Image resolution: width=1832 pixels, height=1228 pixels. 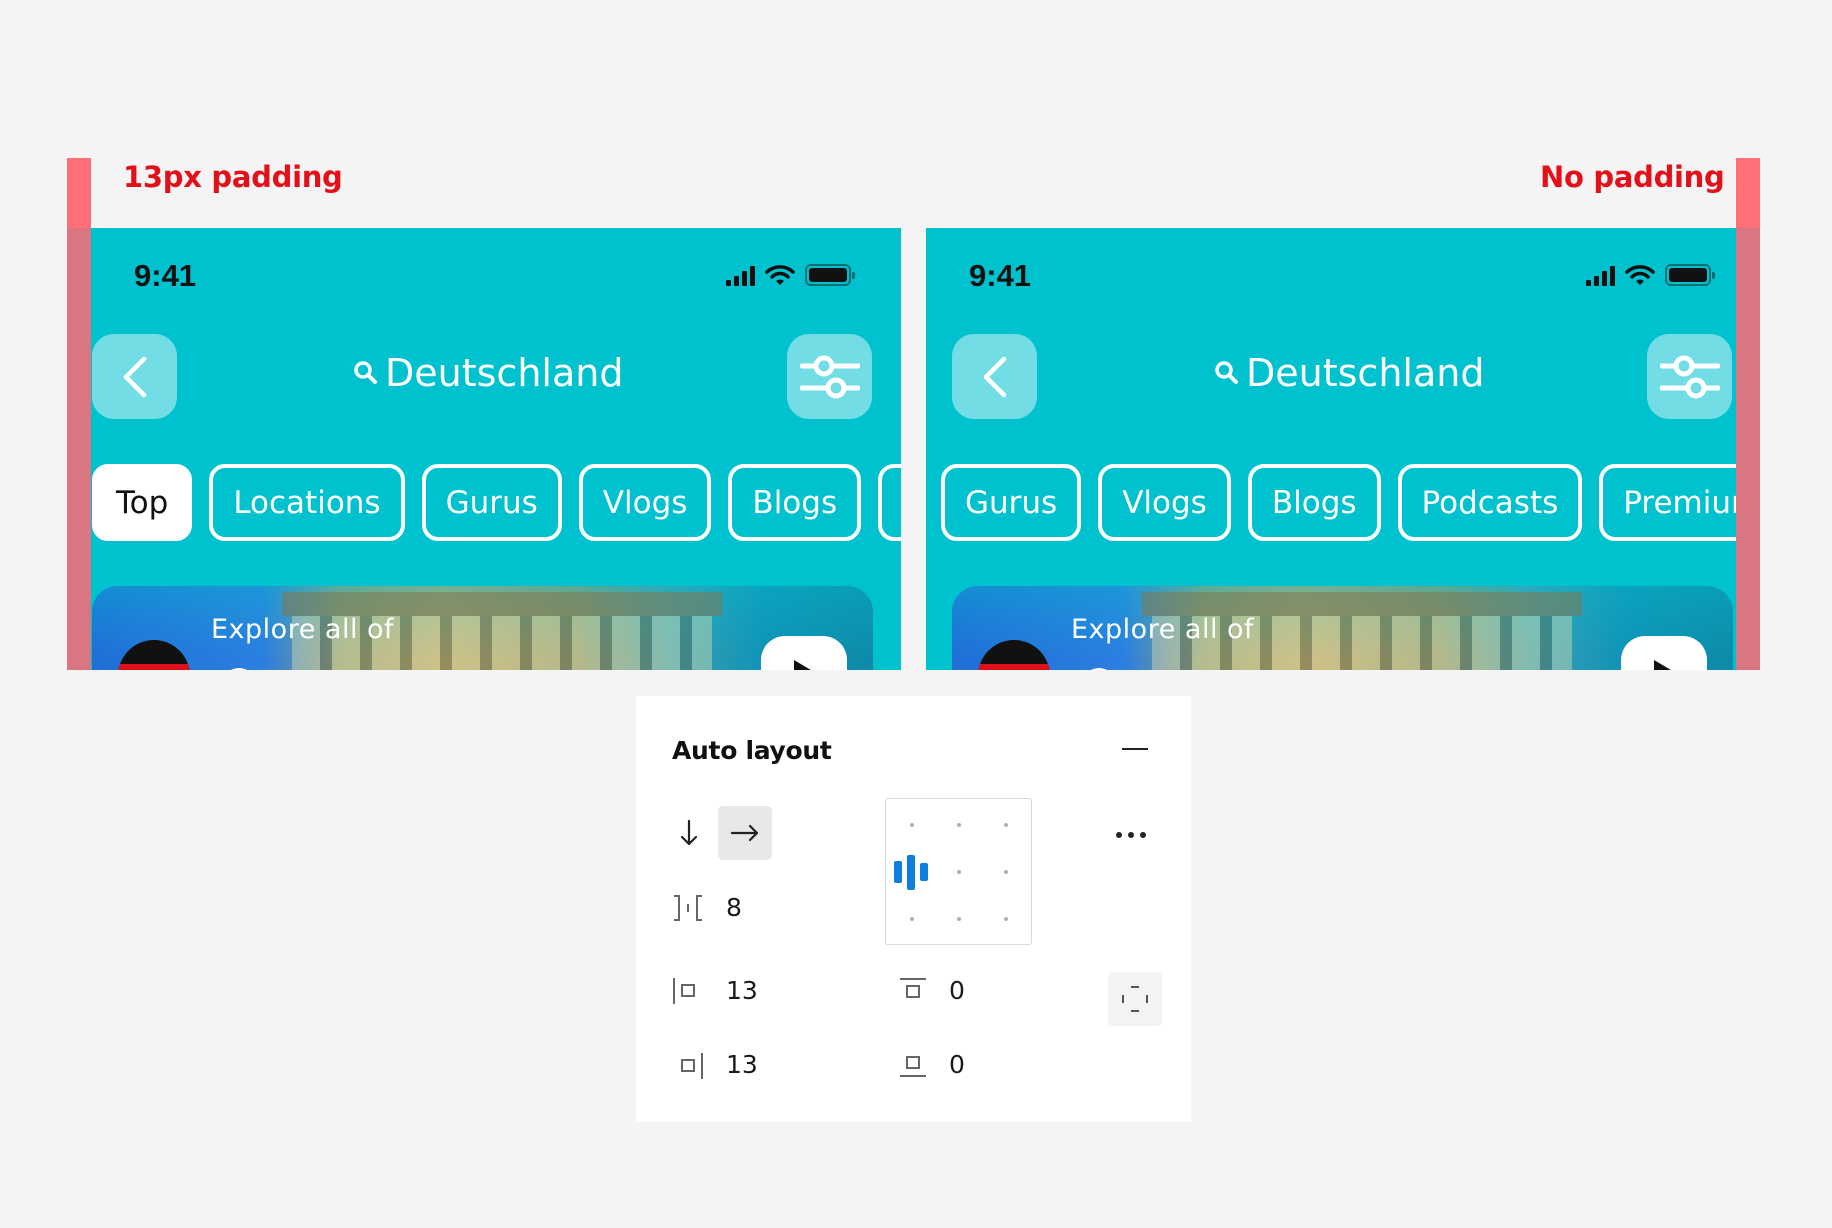 I want to click on padding-indicator-right, so click(x=1748, y=193).